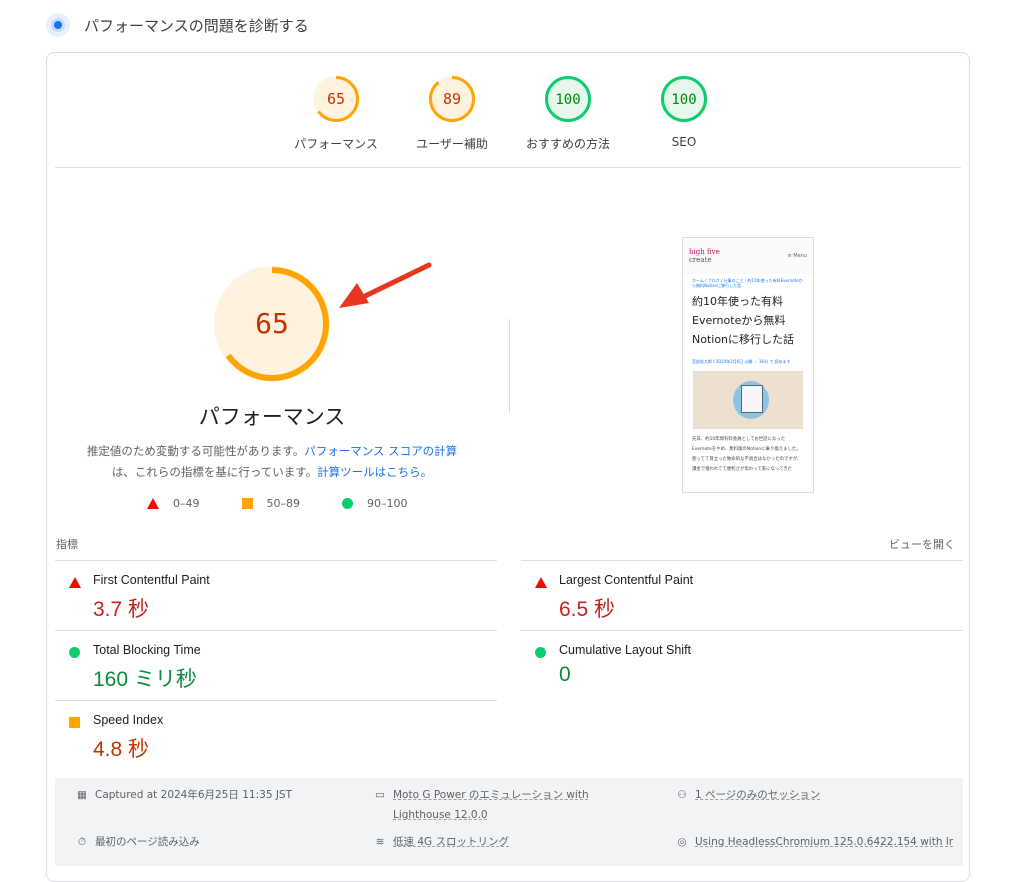  I want to click on legend-poor: 0–49, so click(173, 503).